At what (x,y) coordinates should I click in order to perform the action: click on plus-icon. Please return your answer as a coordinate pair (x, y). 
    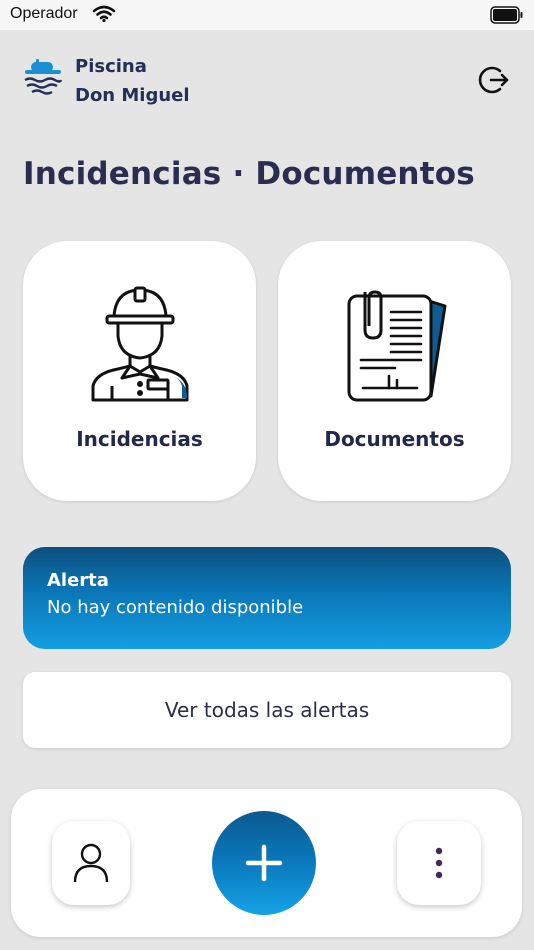
    Looking at the image, I should click on (264, 863).